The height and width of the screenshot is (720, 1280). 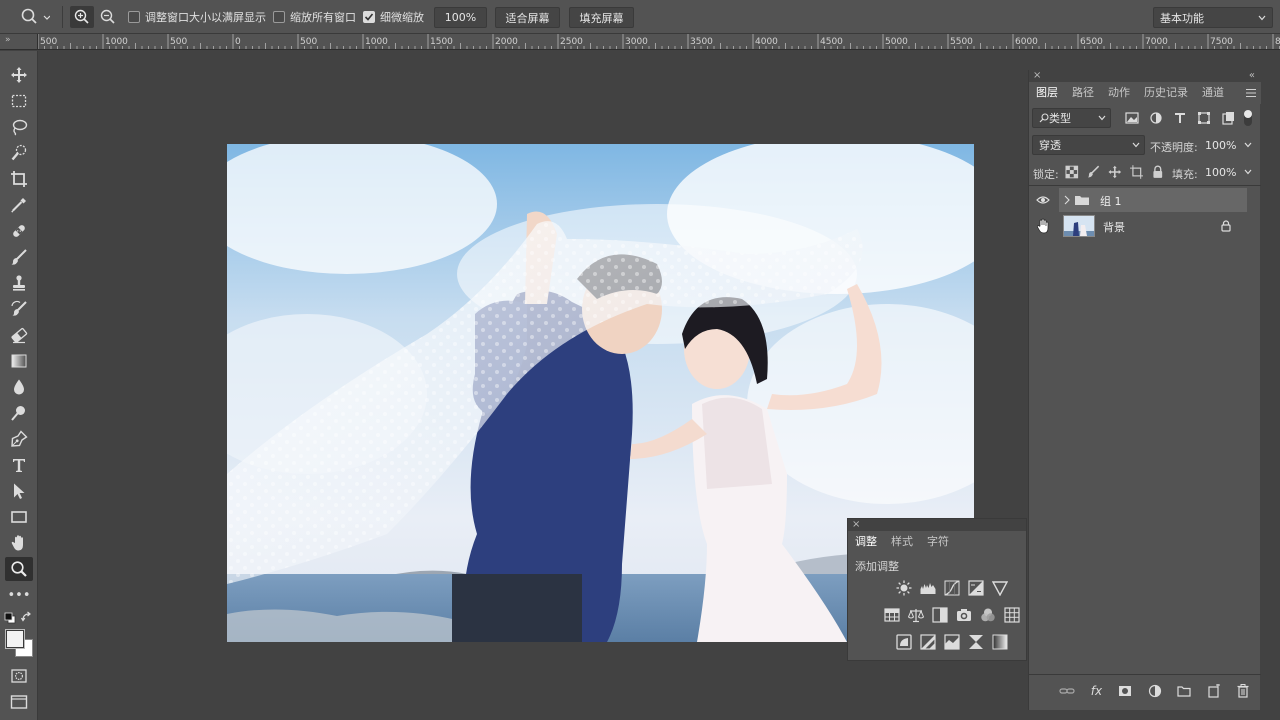 I want to click on invert-icon, so click(x=904, y=642).